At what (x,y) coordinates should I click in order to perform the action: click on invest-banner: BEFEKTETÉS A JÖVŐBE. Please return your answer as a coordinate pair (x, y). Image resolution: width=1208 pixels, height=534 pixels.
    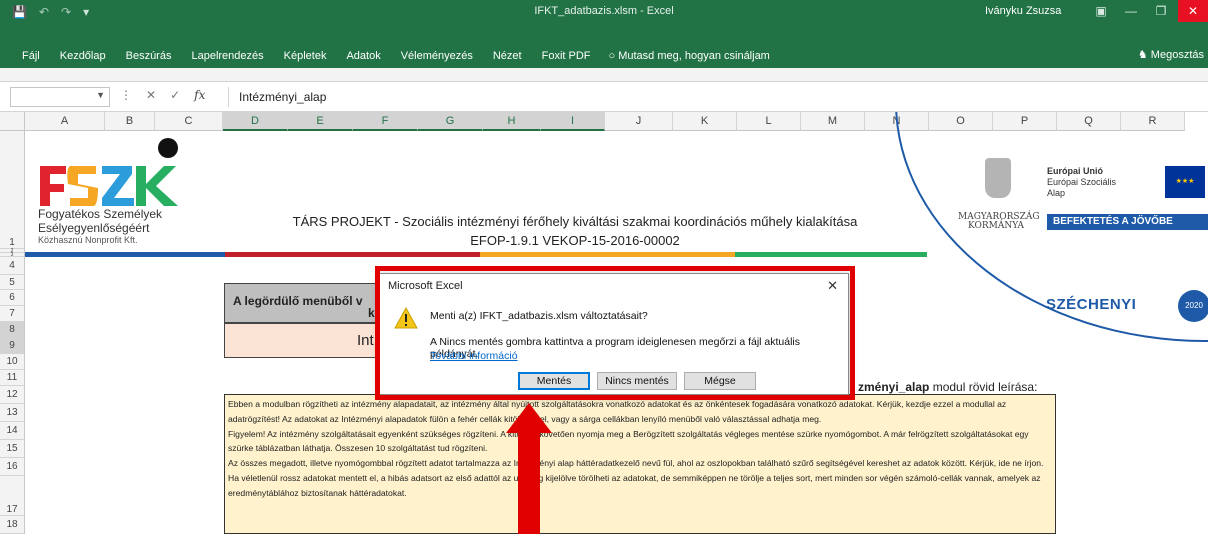
    Looking at the image, I should click on (1127, 222).